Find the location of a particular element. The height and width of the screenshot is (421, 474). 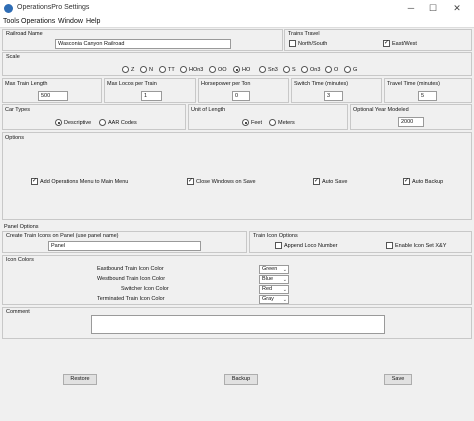

options-label: Options is located at coordinates (14, 138).